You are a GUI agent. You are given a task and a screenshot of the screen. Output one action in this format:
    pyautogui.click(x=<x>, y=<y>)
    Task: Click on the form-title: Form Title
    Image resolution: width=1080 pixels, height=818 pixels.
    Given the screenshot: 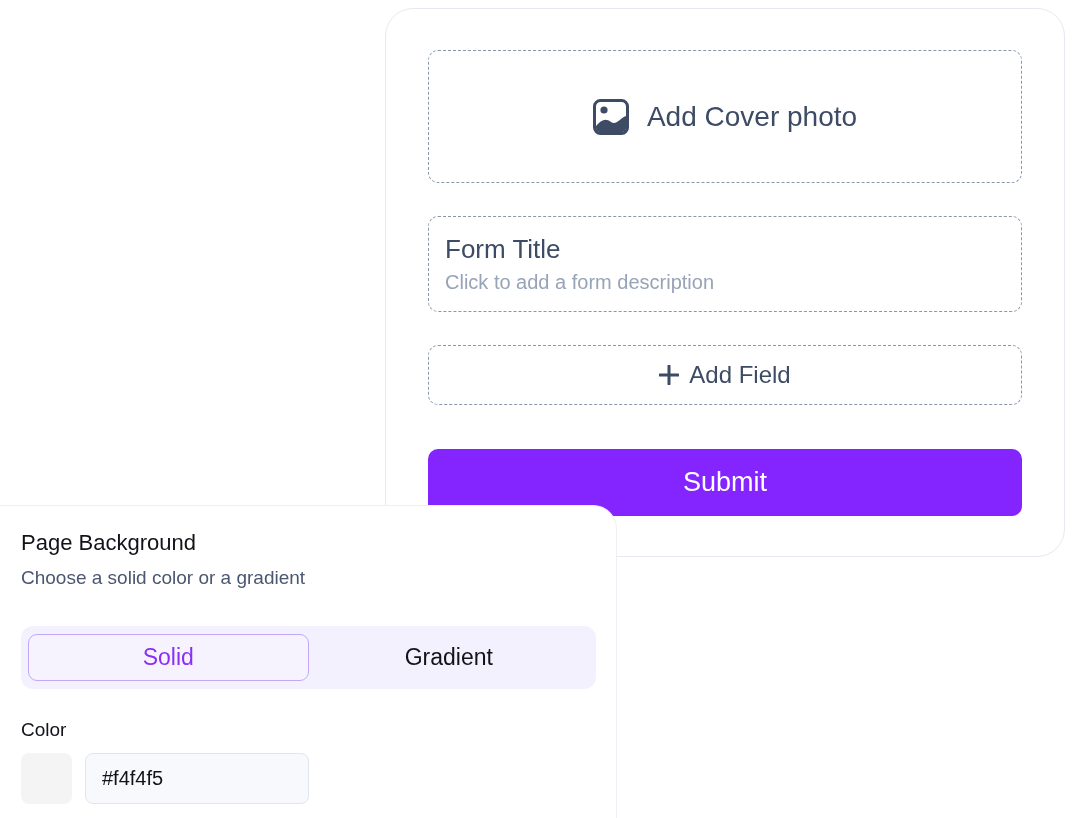 What is the action you would take?
    pyautogui.click(x=503, y=249)
    